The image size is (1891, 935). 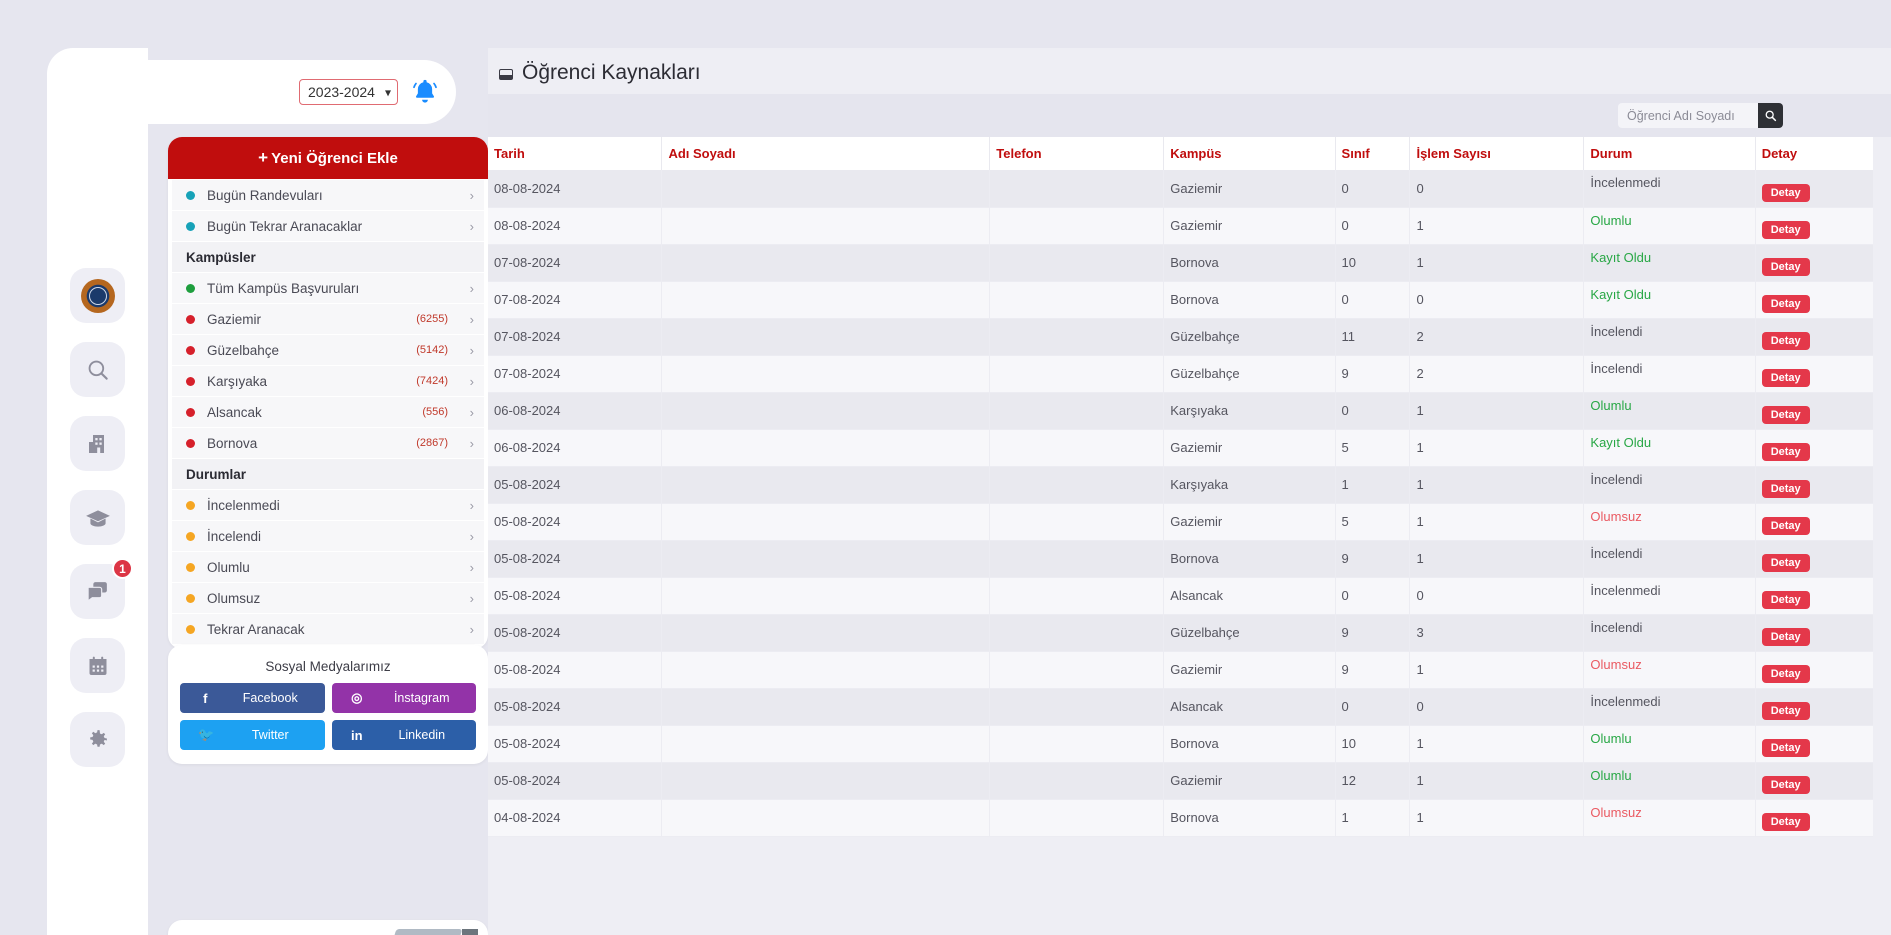 What do you see at coordinates (1373, 670) in the screenshot?
I see `cell-sinif: 9` at bounding box center [1373, 670].